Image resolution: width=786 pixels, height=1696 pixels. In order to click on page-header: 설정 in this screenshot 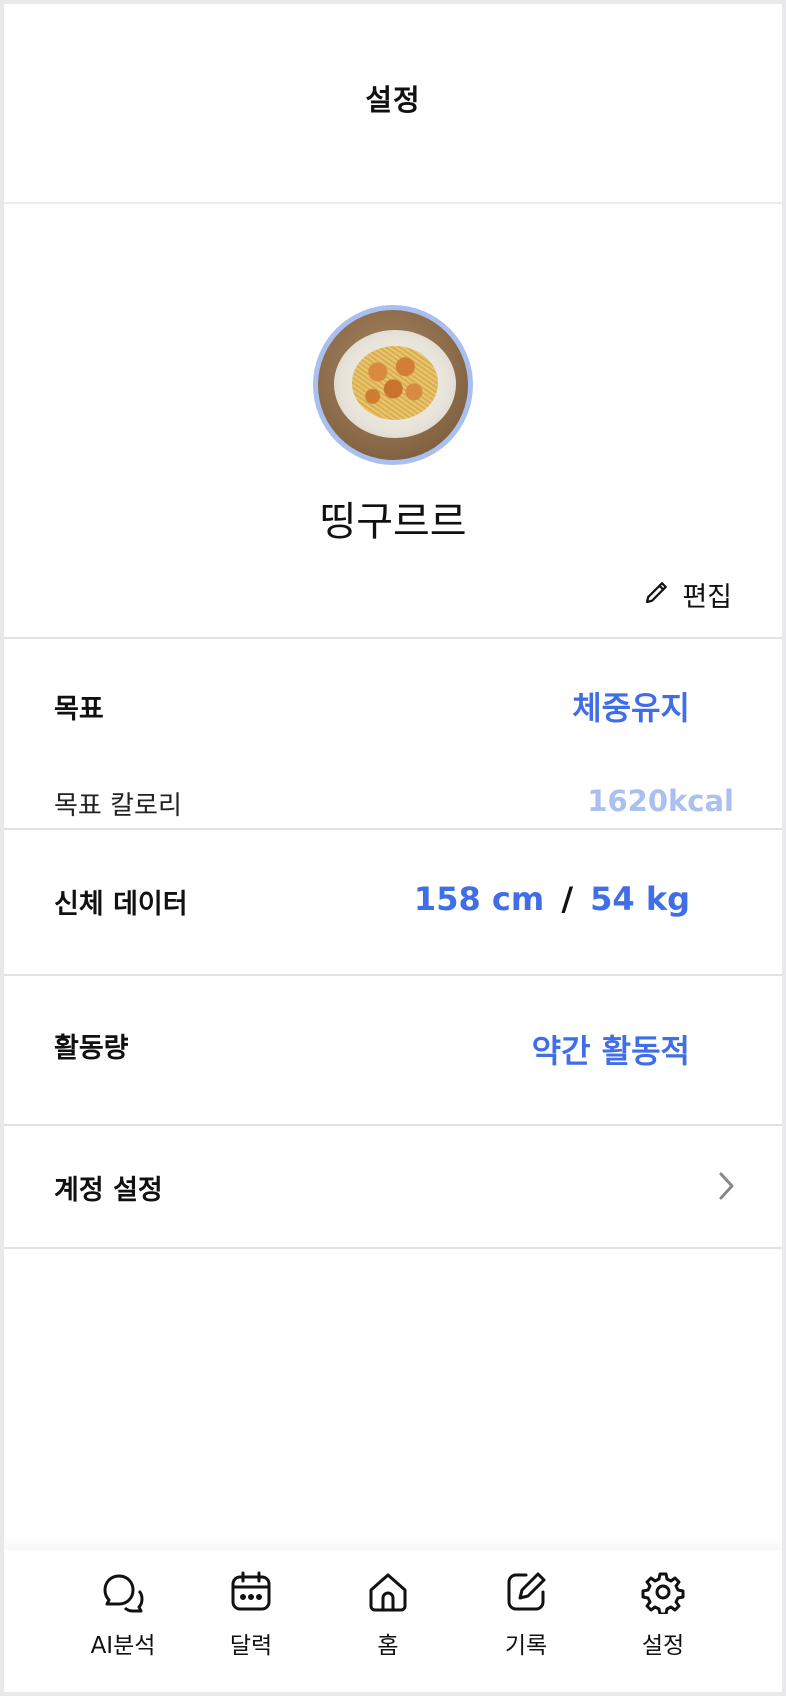, I will do `click(393, 104)`.